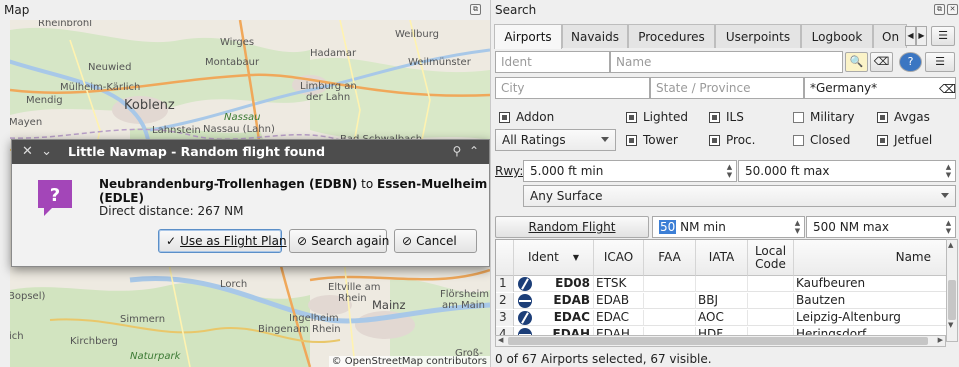 The width and height of the screenshot is (959, 367). What do you see at coordinates (940, 340) in the screenshot?
I see `scroll-right-icon: ▶` at bounding box center [940, 340].